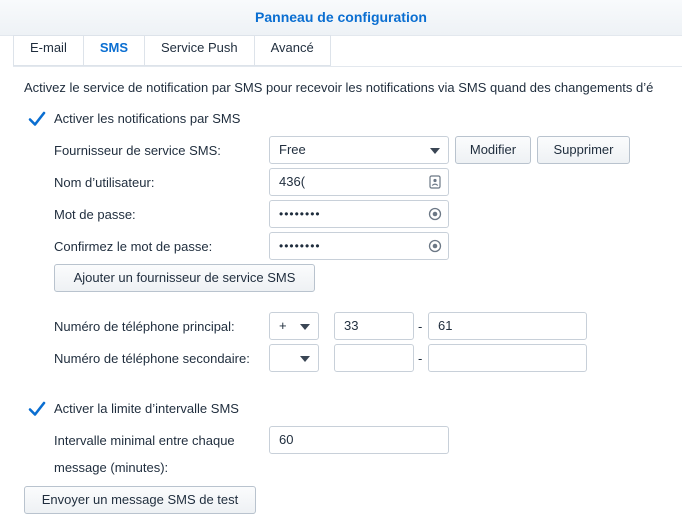 This screenshot has width=682, height=526. Describe the element at coordinates (104, 182) in the screenshot. I see `username-label: Nom d’utilisateur:` at that location.